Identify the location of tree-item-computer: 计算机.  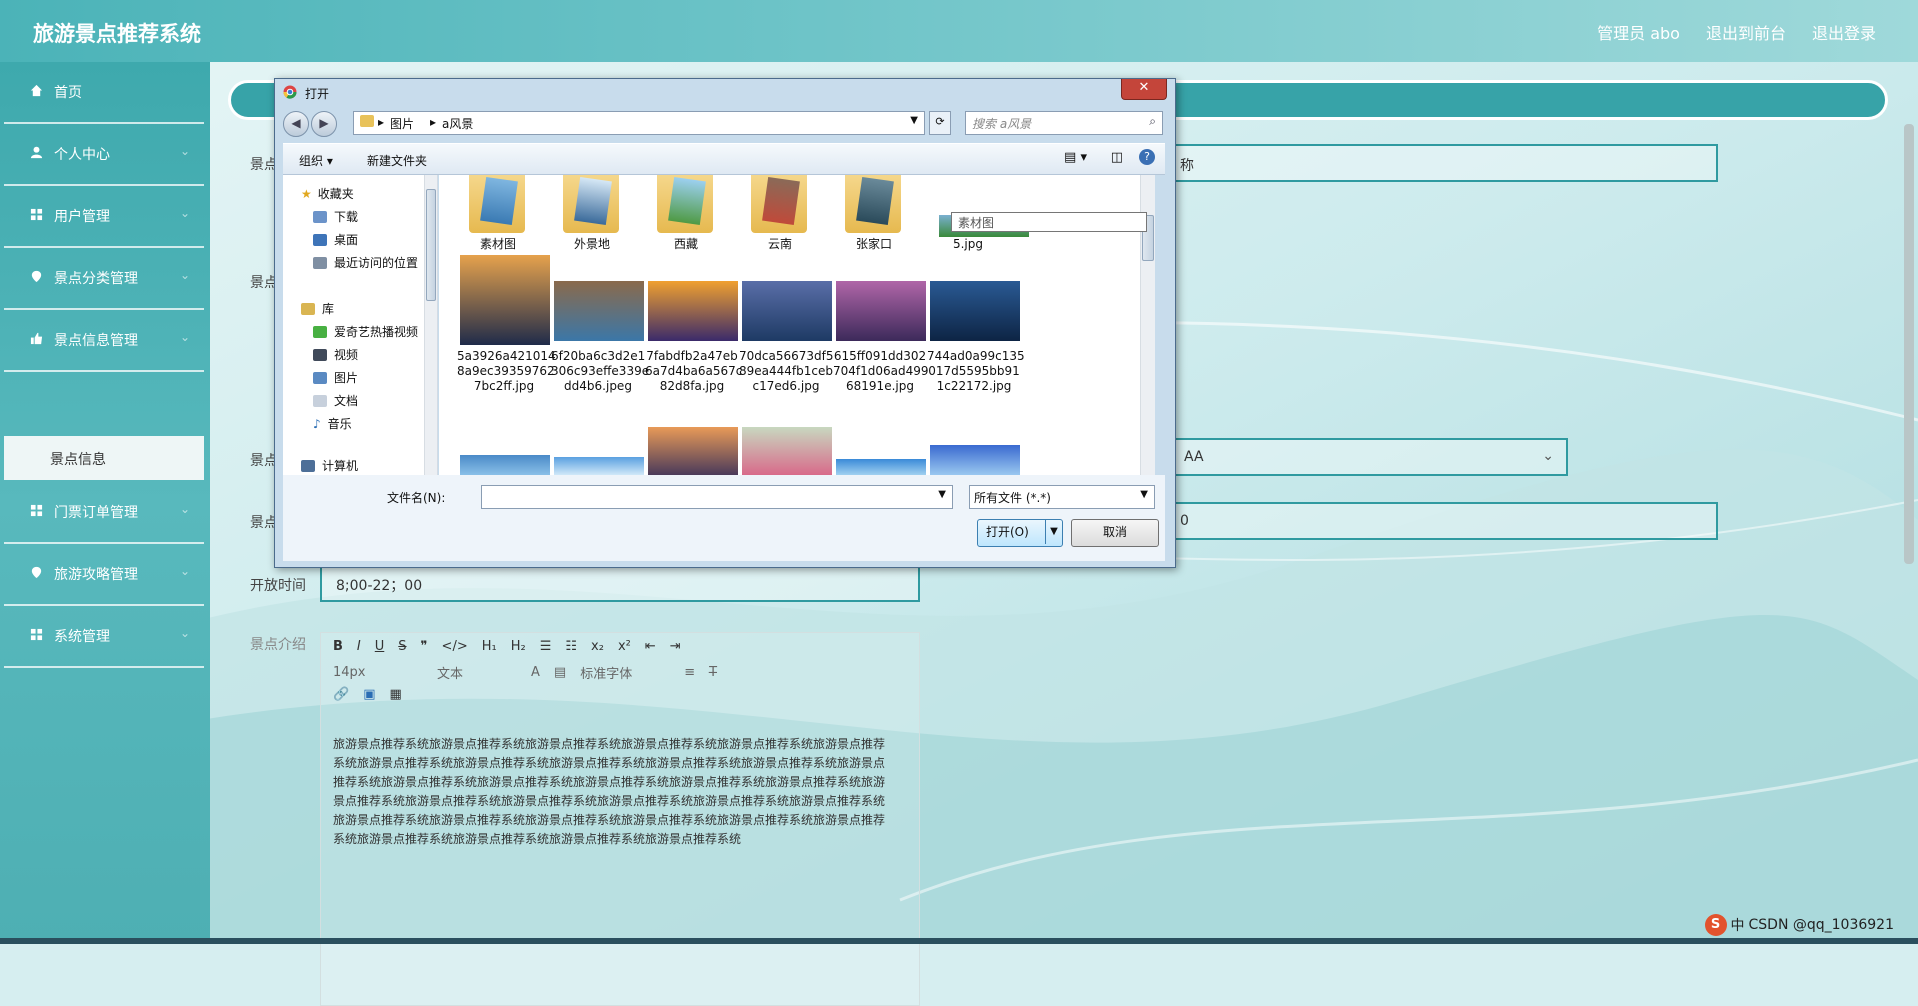
(329, 465).